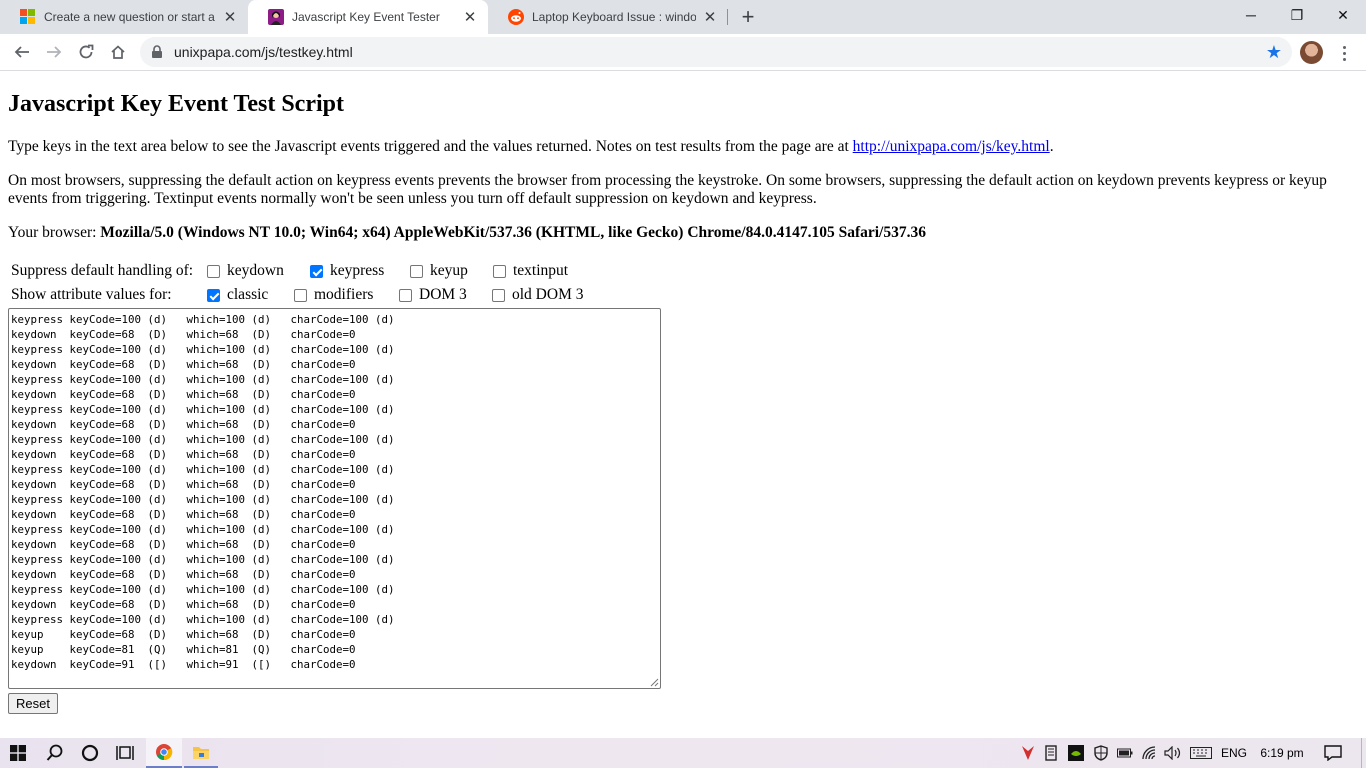  What do you see at coordinates (614, 17) in the screenshot?
I see `tab-title: Laptop Keyboard Issue : windows` at bounding box center [614, 17].